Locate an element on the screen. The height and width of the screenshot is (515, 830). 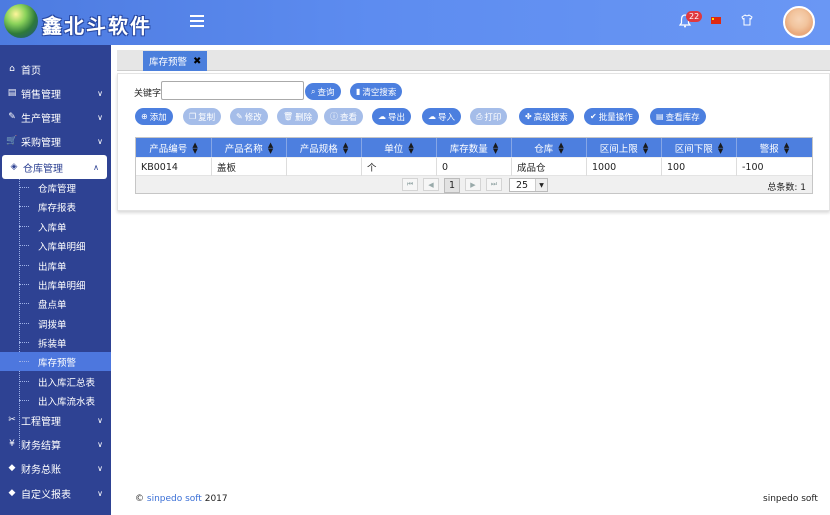
column-header: 区间上限 ▲ ▼ is located at coordinates (624, 147).